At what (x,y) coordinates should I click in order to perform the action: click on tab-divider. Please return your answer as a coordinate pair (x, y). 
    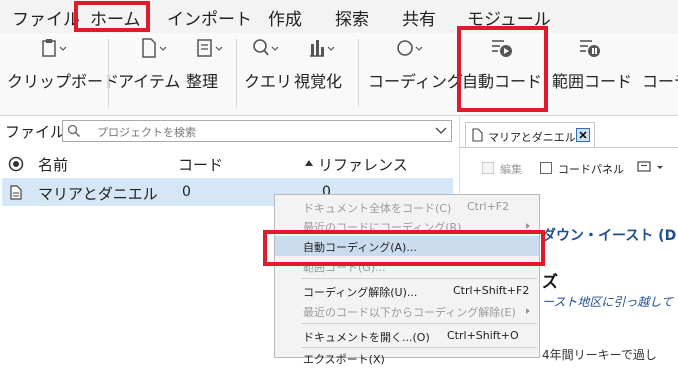
    Looking at the image, I should click on (569, 147).